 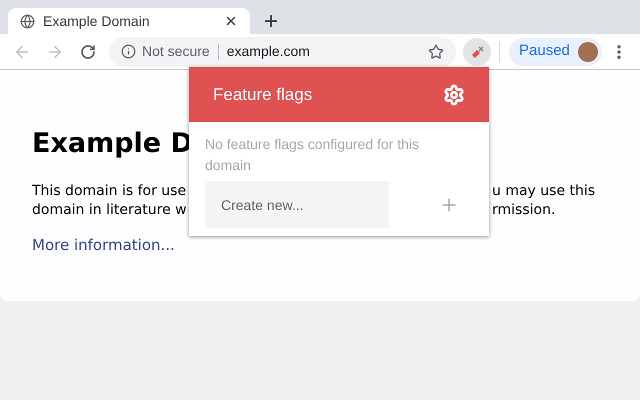 What do you see at coordinates (176, 51) in the screenshot?
I see `security-label: Not secure` at bounding box center [176, 51].